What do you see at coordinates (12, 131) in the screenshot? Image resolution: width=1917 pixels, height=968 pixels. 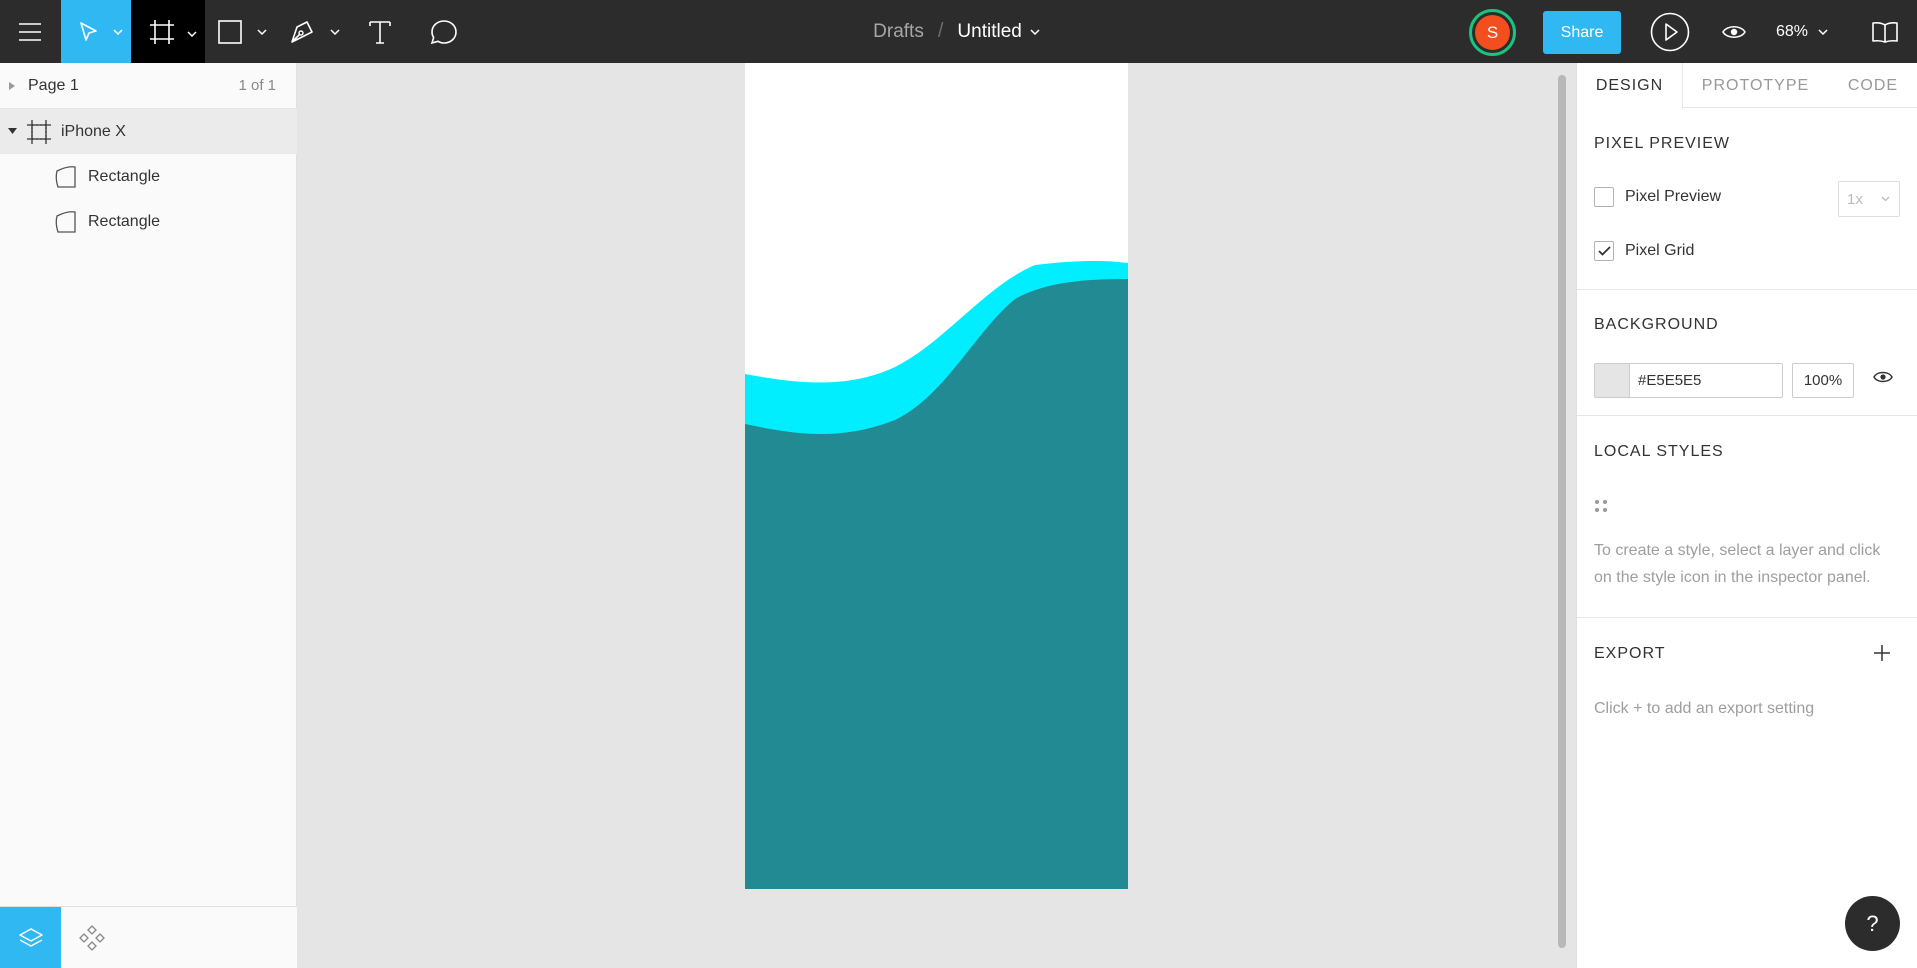 I see `caret-down-icon` at bounding box center [12, 131].